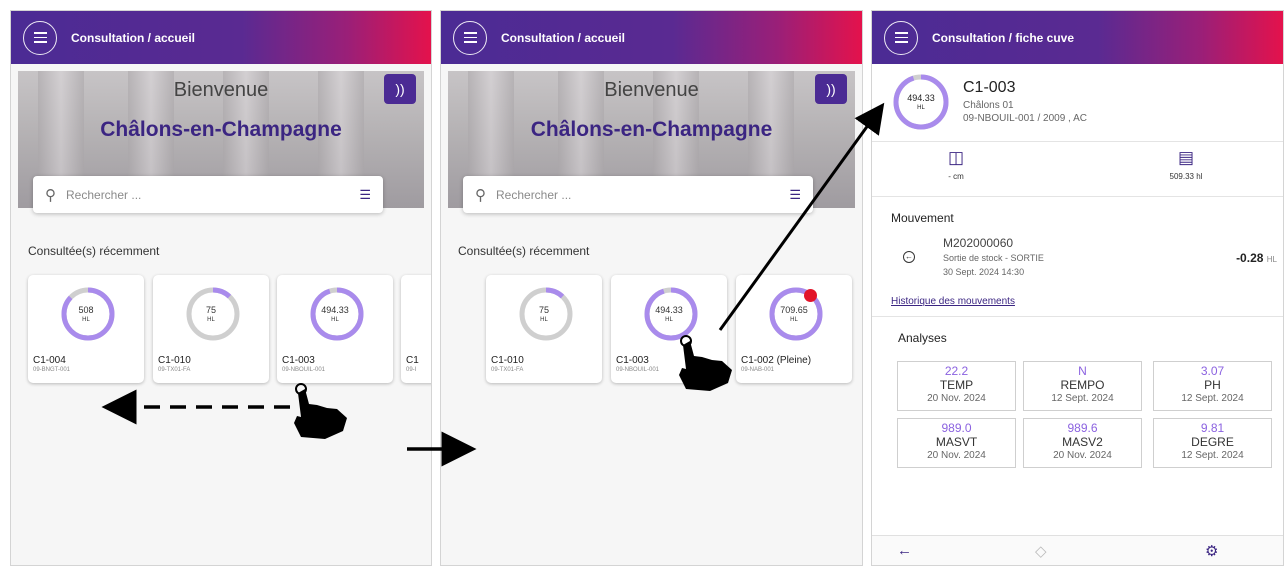  I want to click on analysis-value: 9.81, so click(1212, 428).